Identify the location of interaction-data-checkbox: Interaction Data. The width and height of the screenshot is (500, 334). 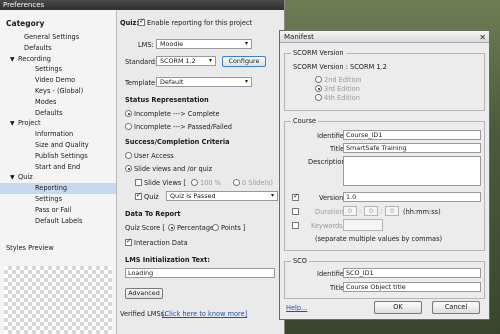
(156, 242).